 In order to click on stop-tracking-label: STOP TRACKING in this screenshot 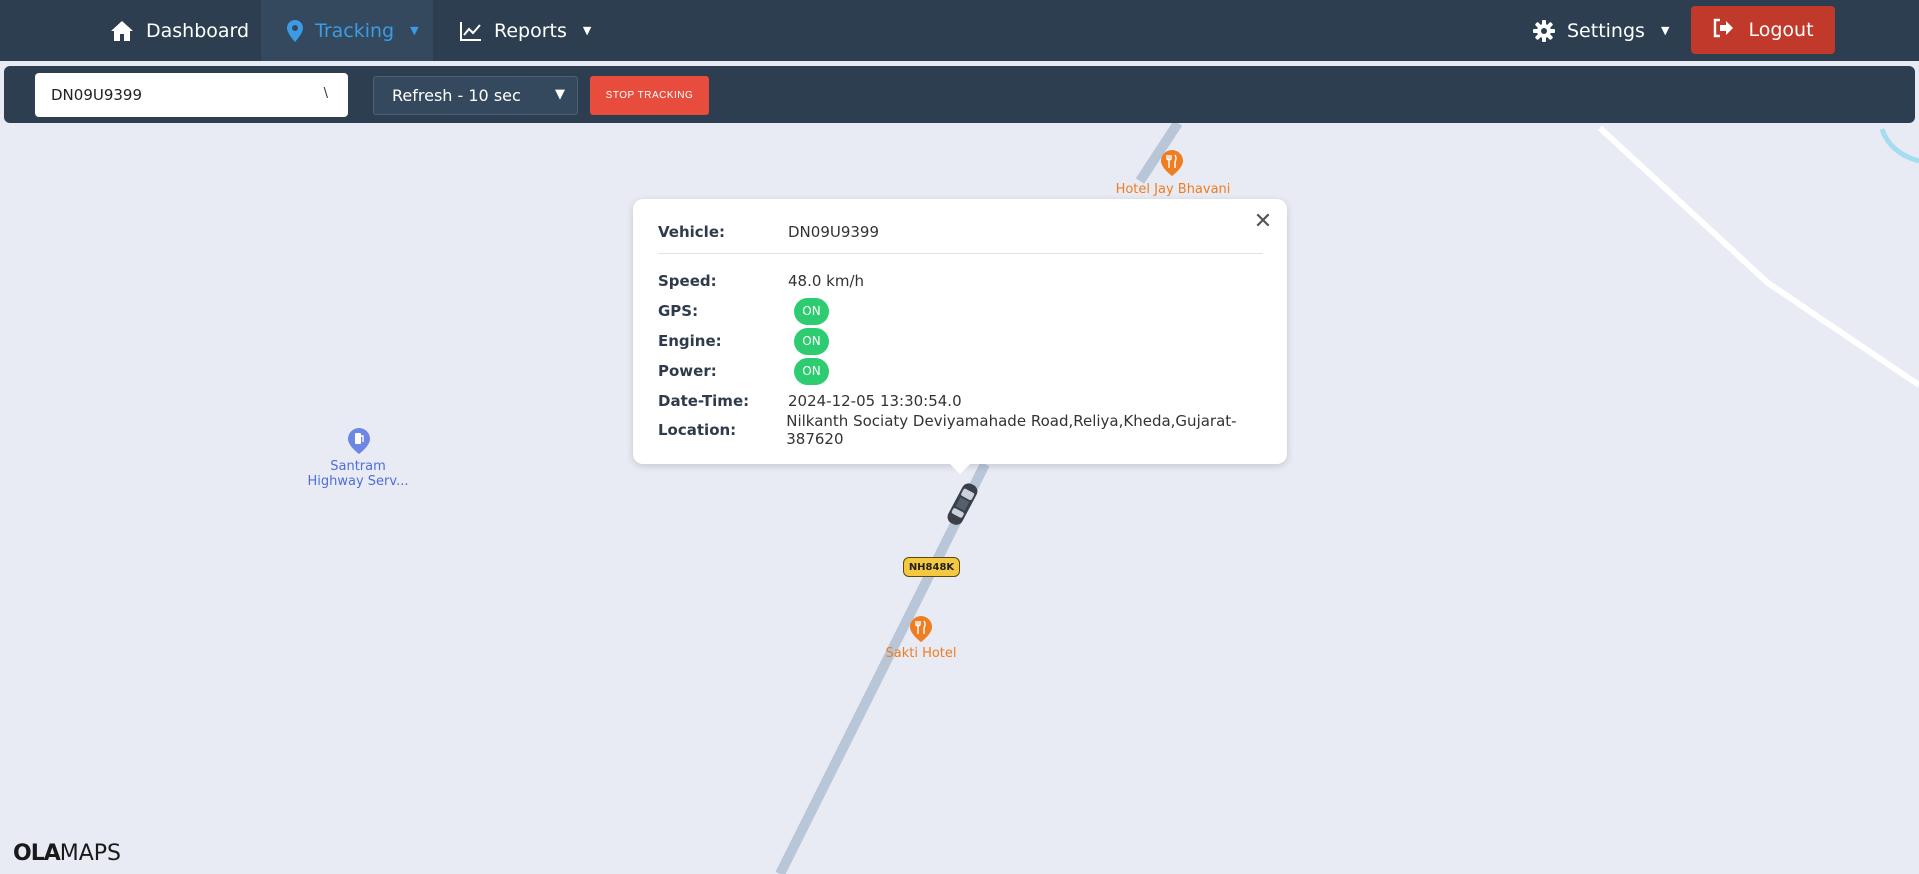, I will do `click(649, 95)`.